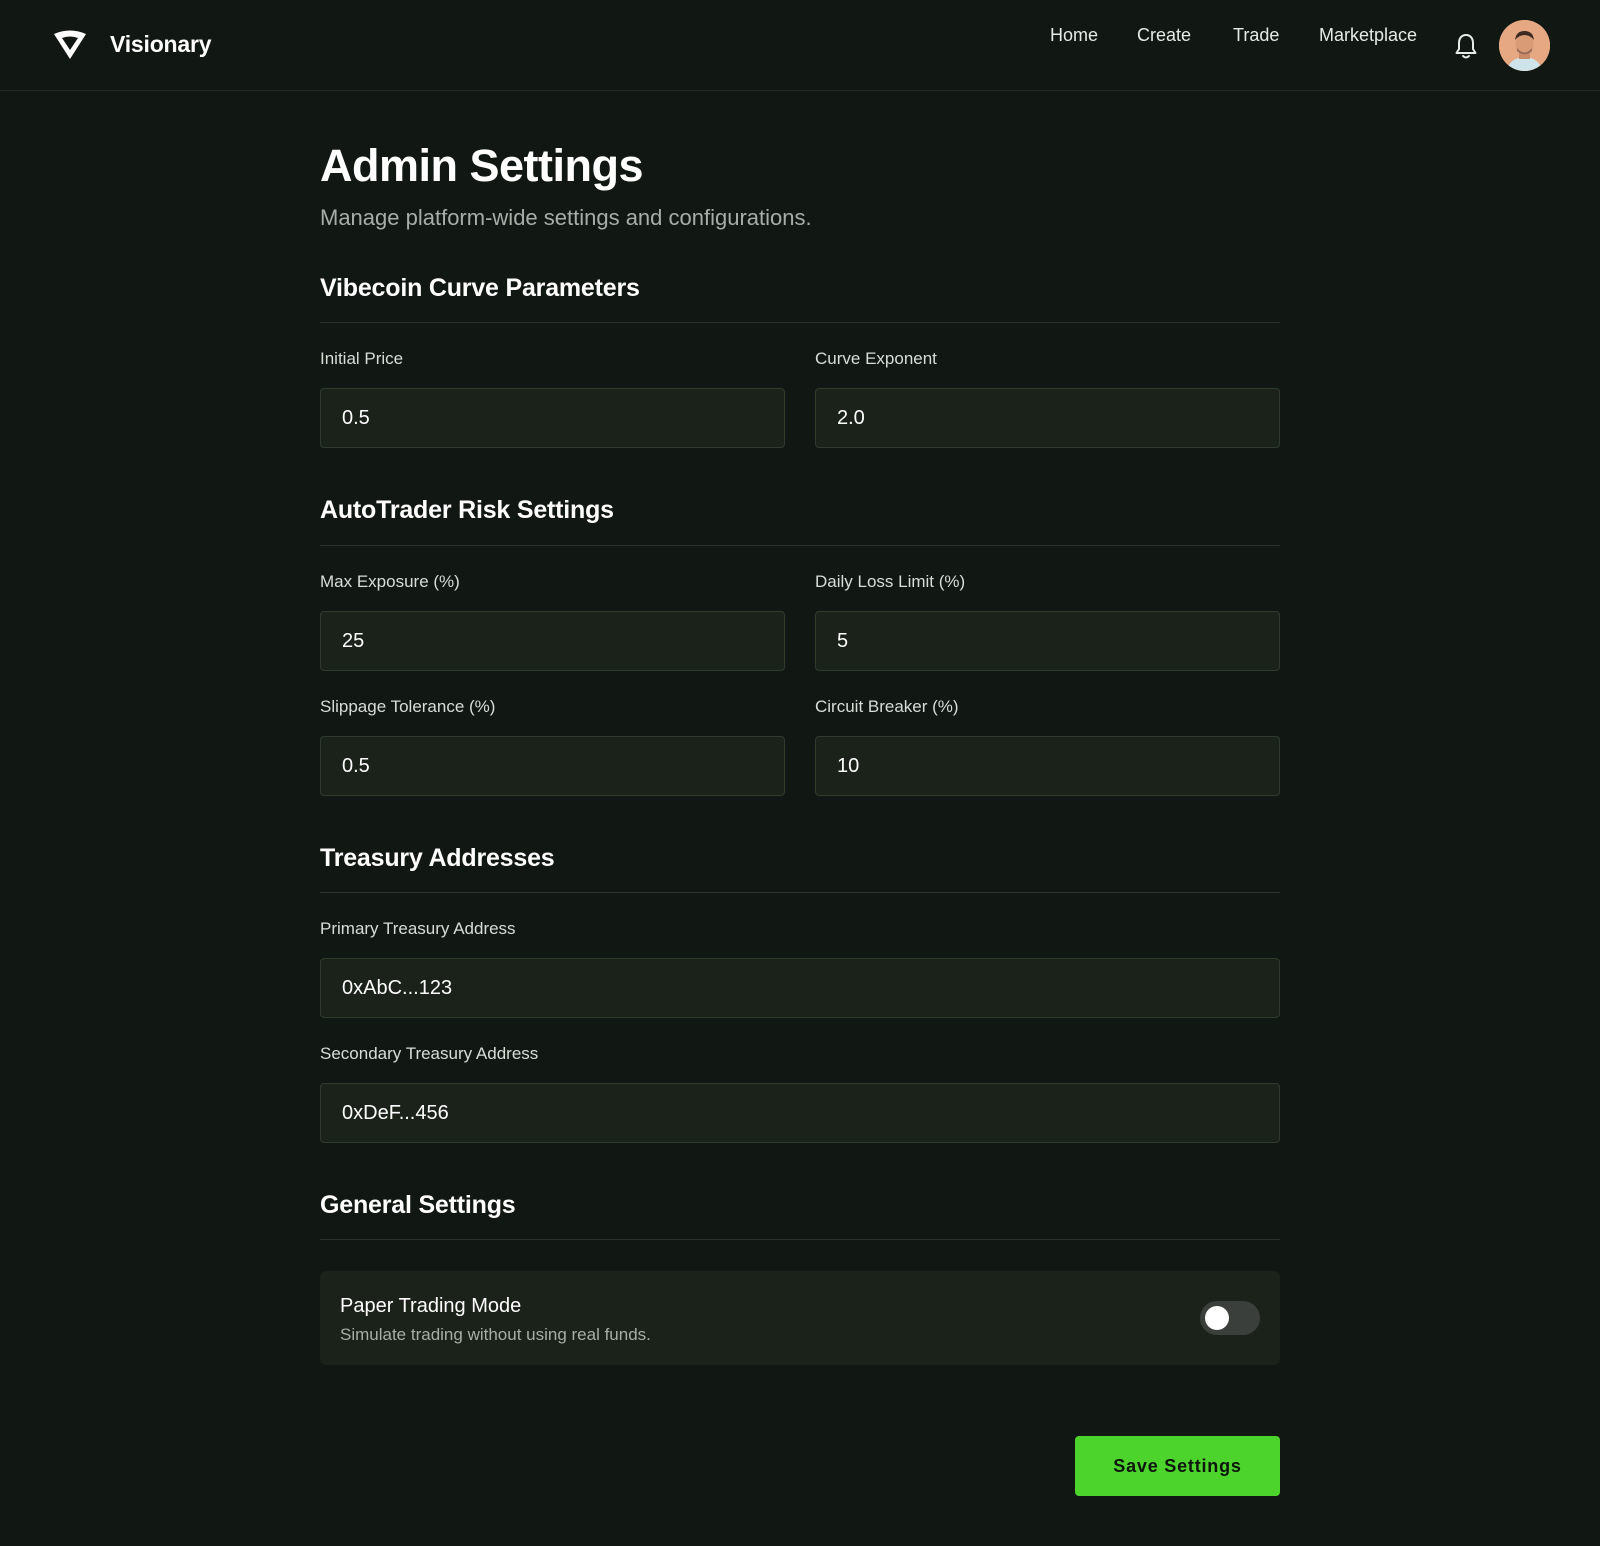 This screenshot has height=1546, width=1600. I want to click on circuit-breaker-input, so click(1047, 766).